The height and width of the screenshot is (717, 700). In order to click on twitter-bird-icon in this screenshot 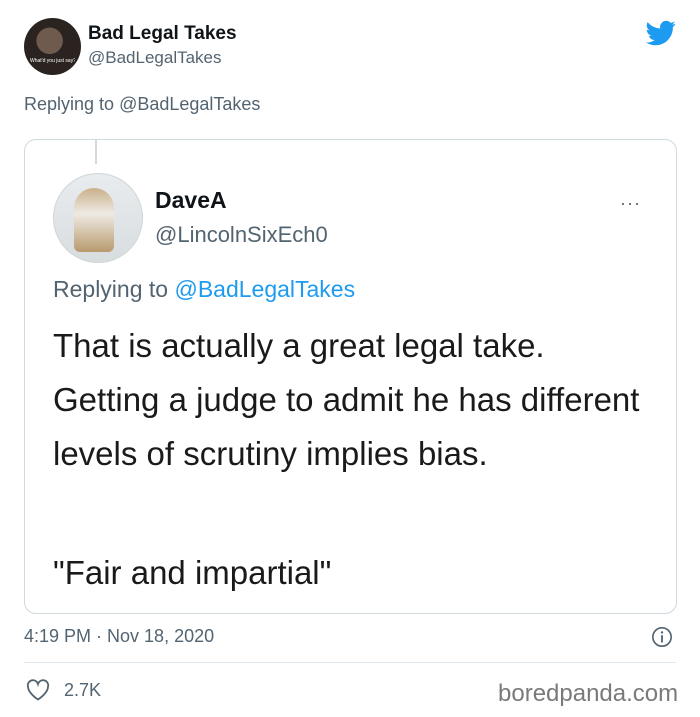, I will do `click(661, 33)`.